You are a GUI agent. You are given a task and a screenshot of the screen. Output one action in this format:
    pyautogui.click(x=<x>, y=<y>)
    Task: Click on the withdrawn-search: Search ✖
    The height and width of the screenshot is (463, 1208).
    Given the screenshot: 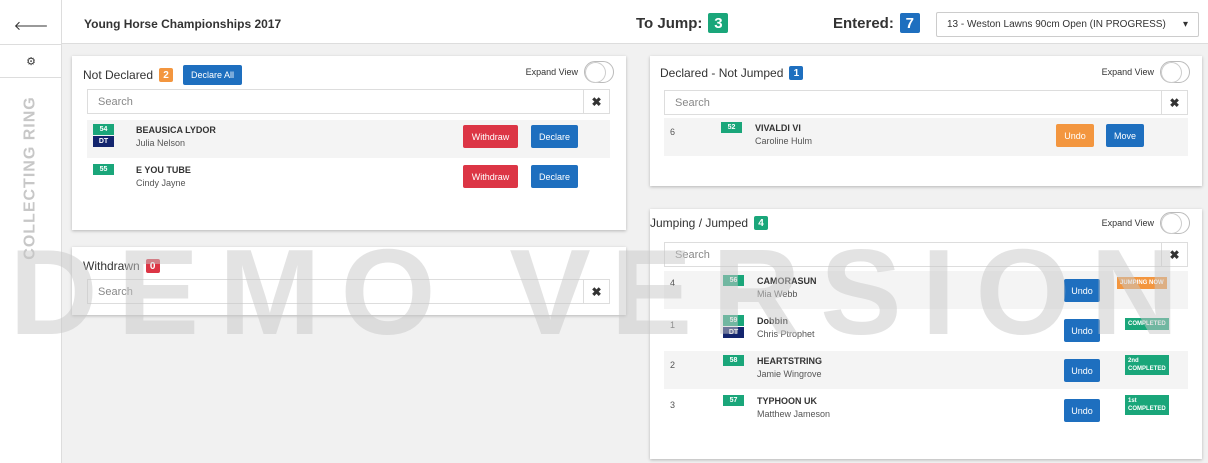 What is the action you would take?
    pyautogui.click(x=348, y=291)
    